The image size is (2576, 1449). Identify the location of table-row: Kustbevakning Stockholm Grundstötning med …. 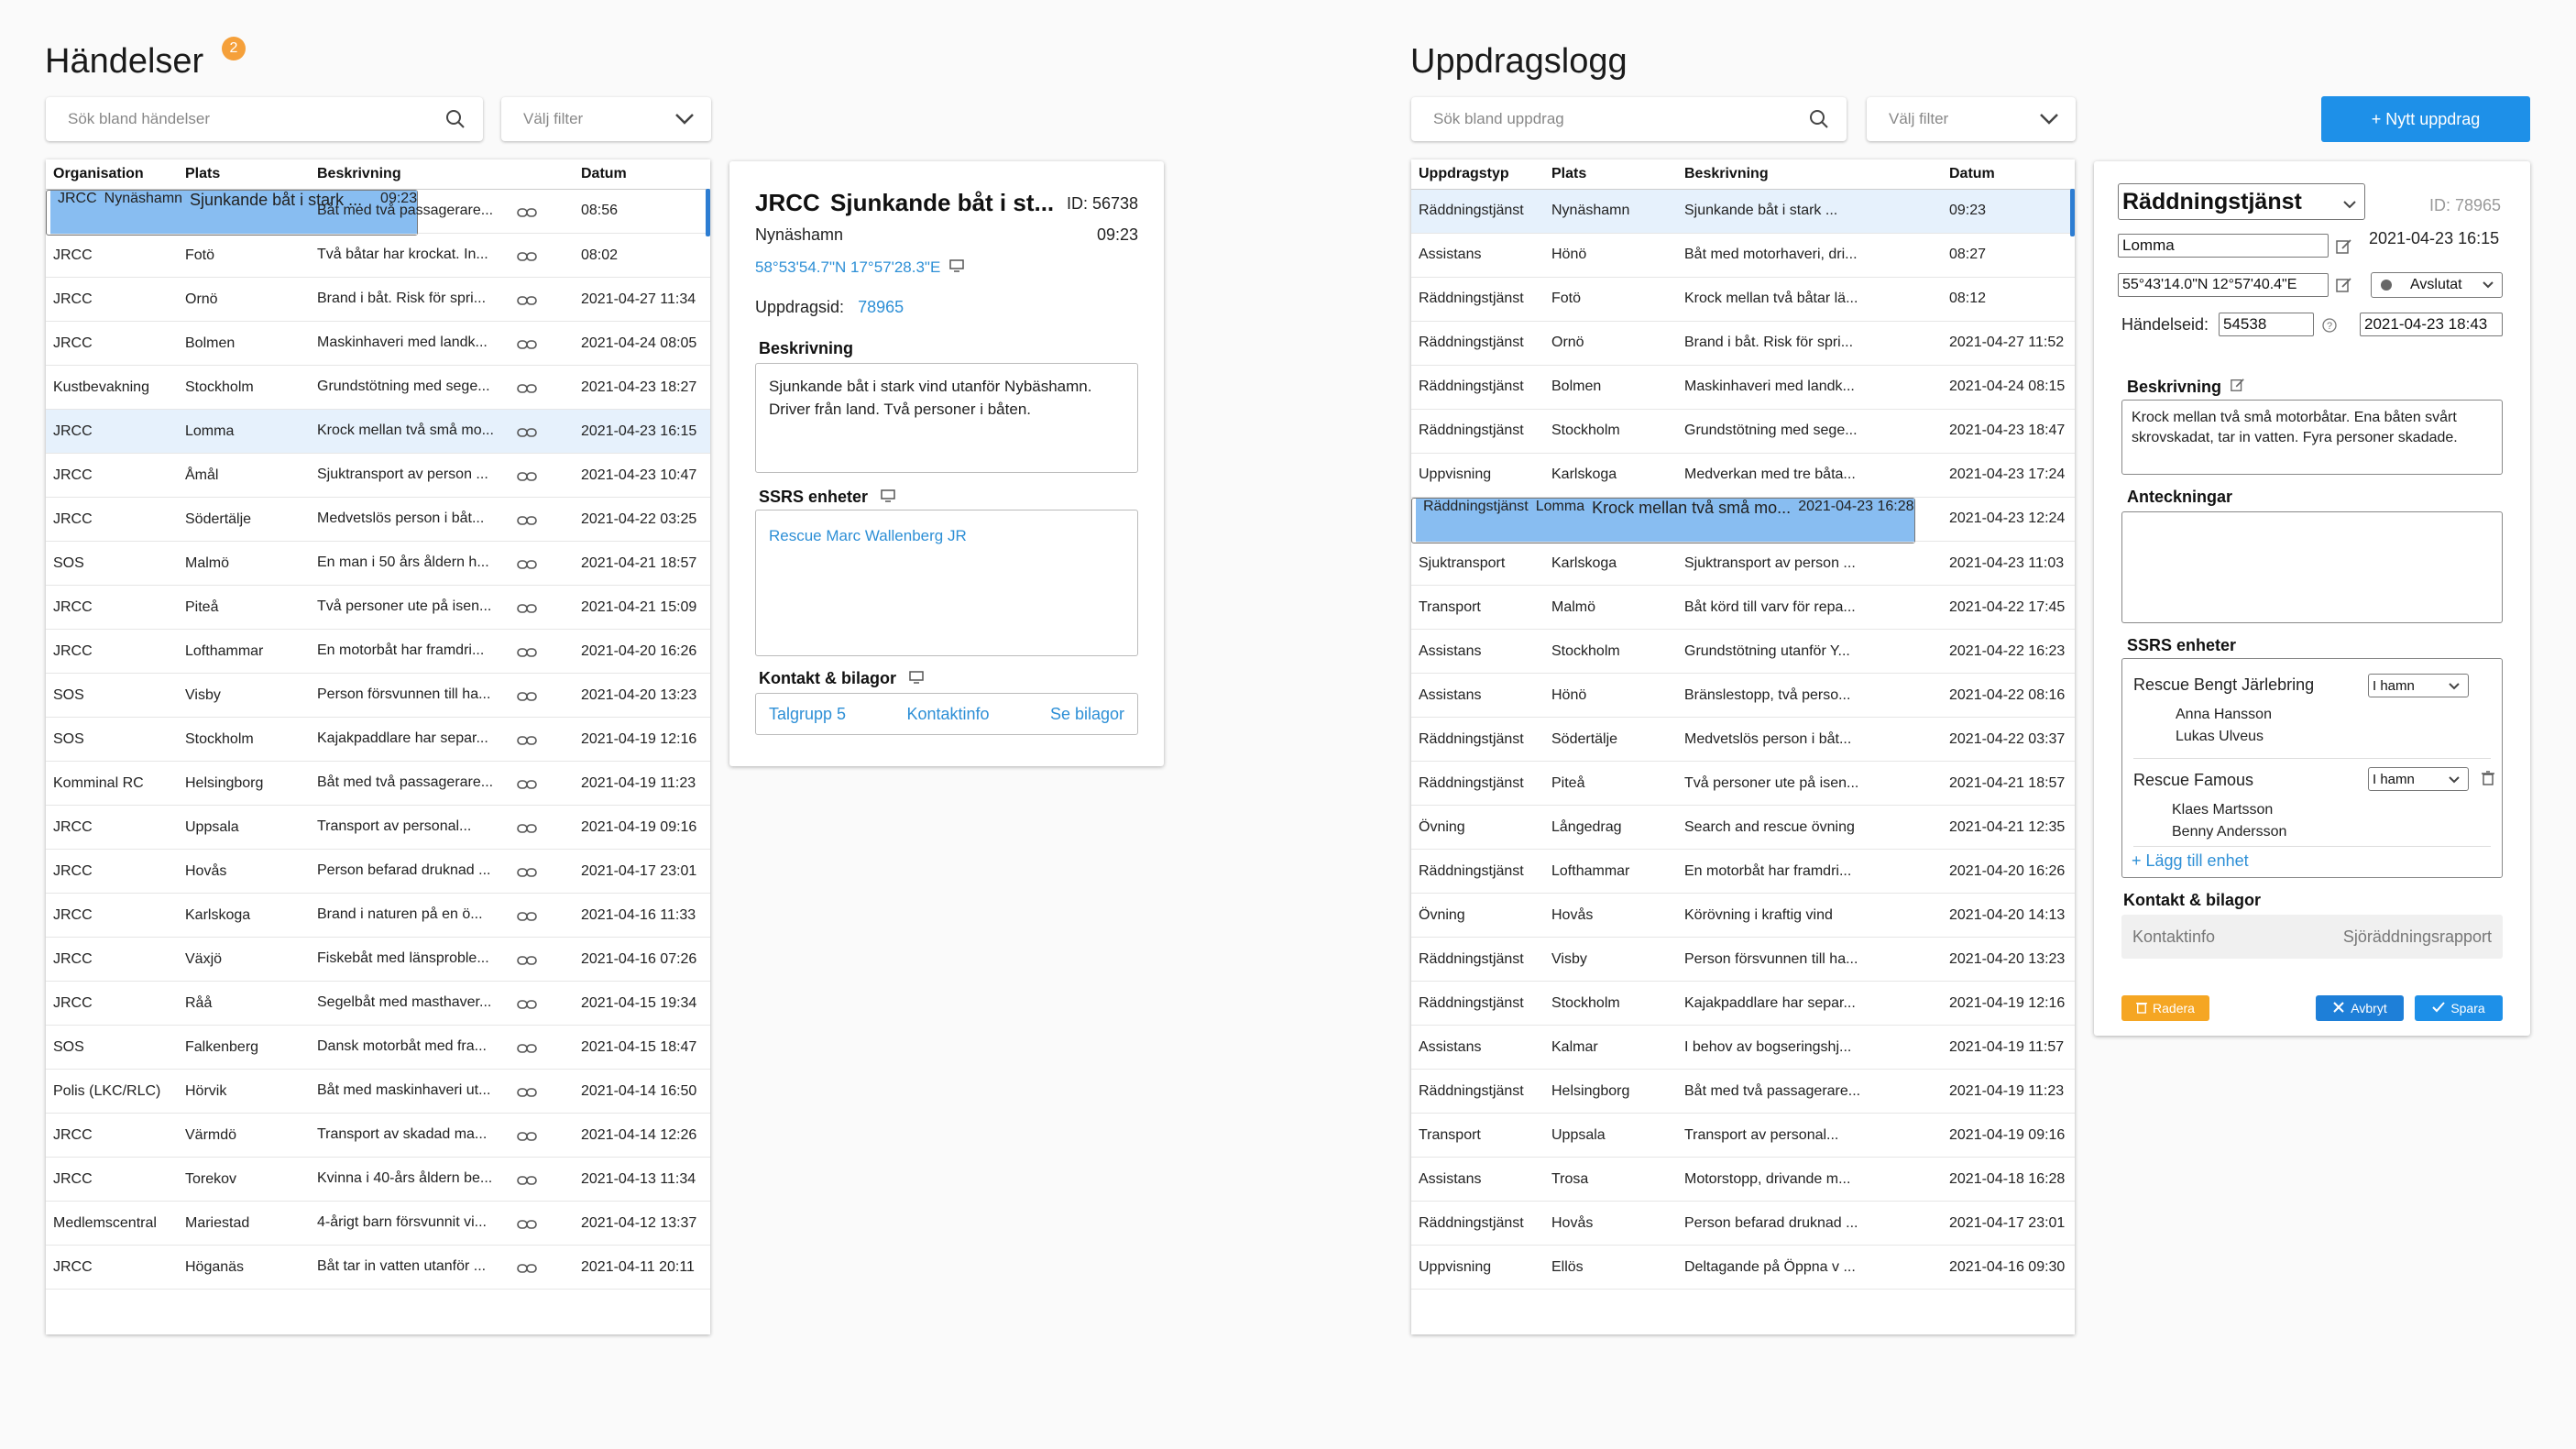
(378, 387).